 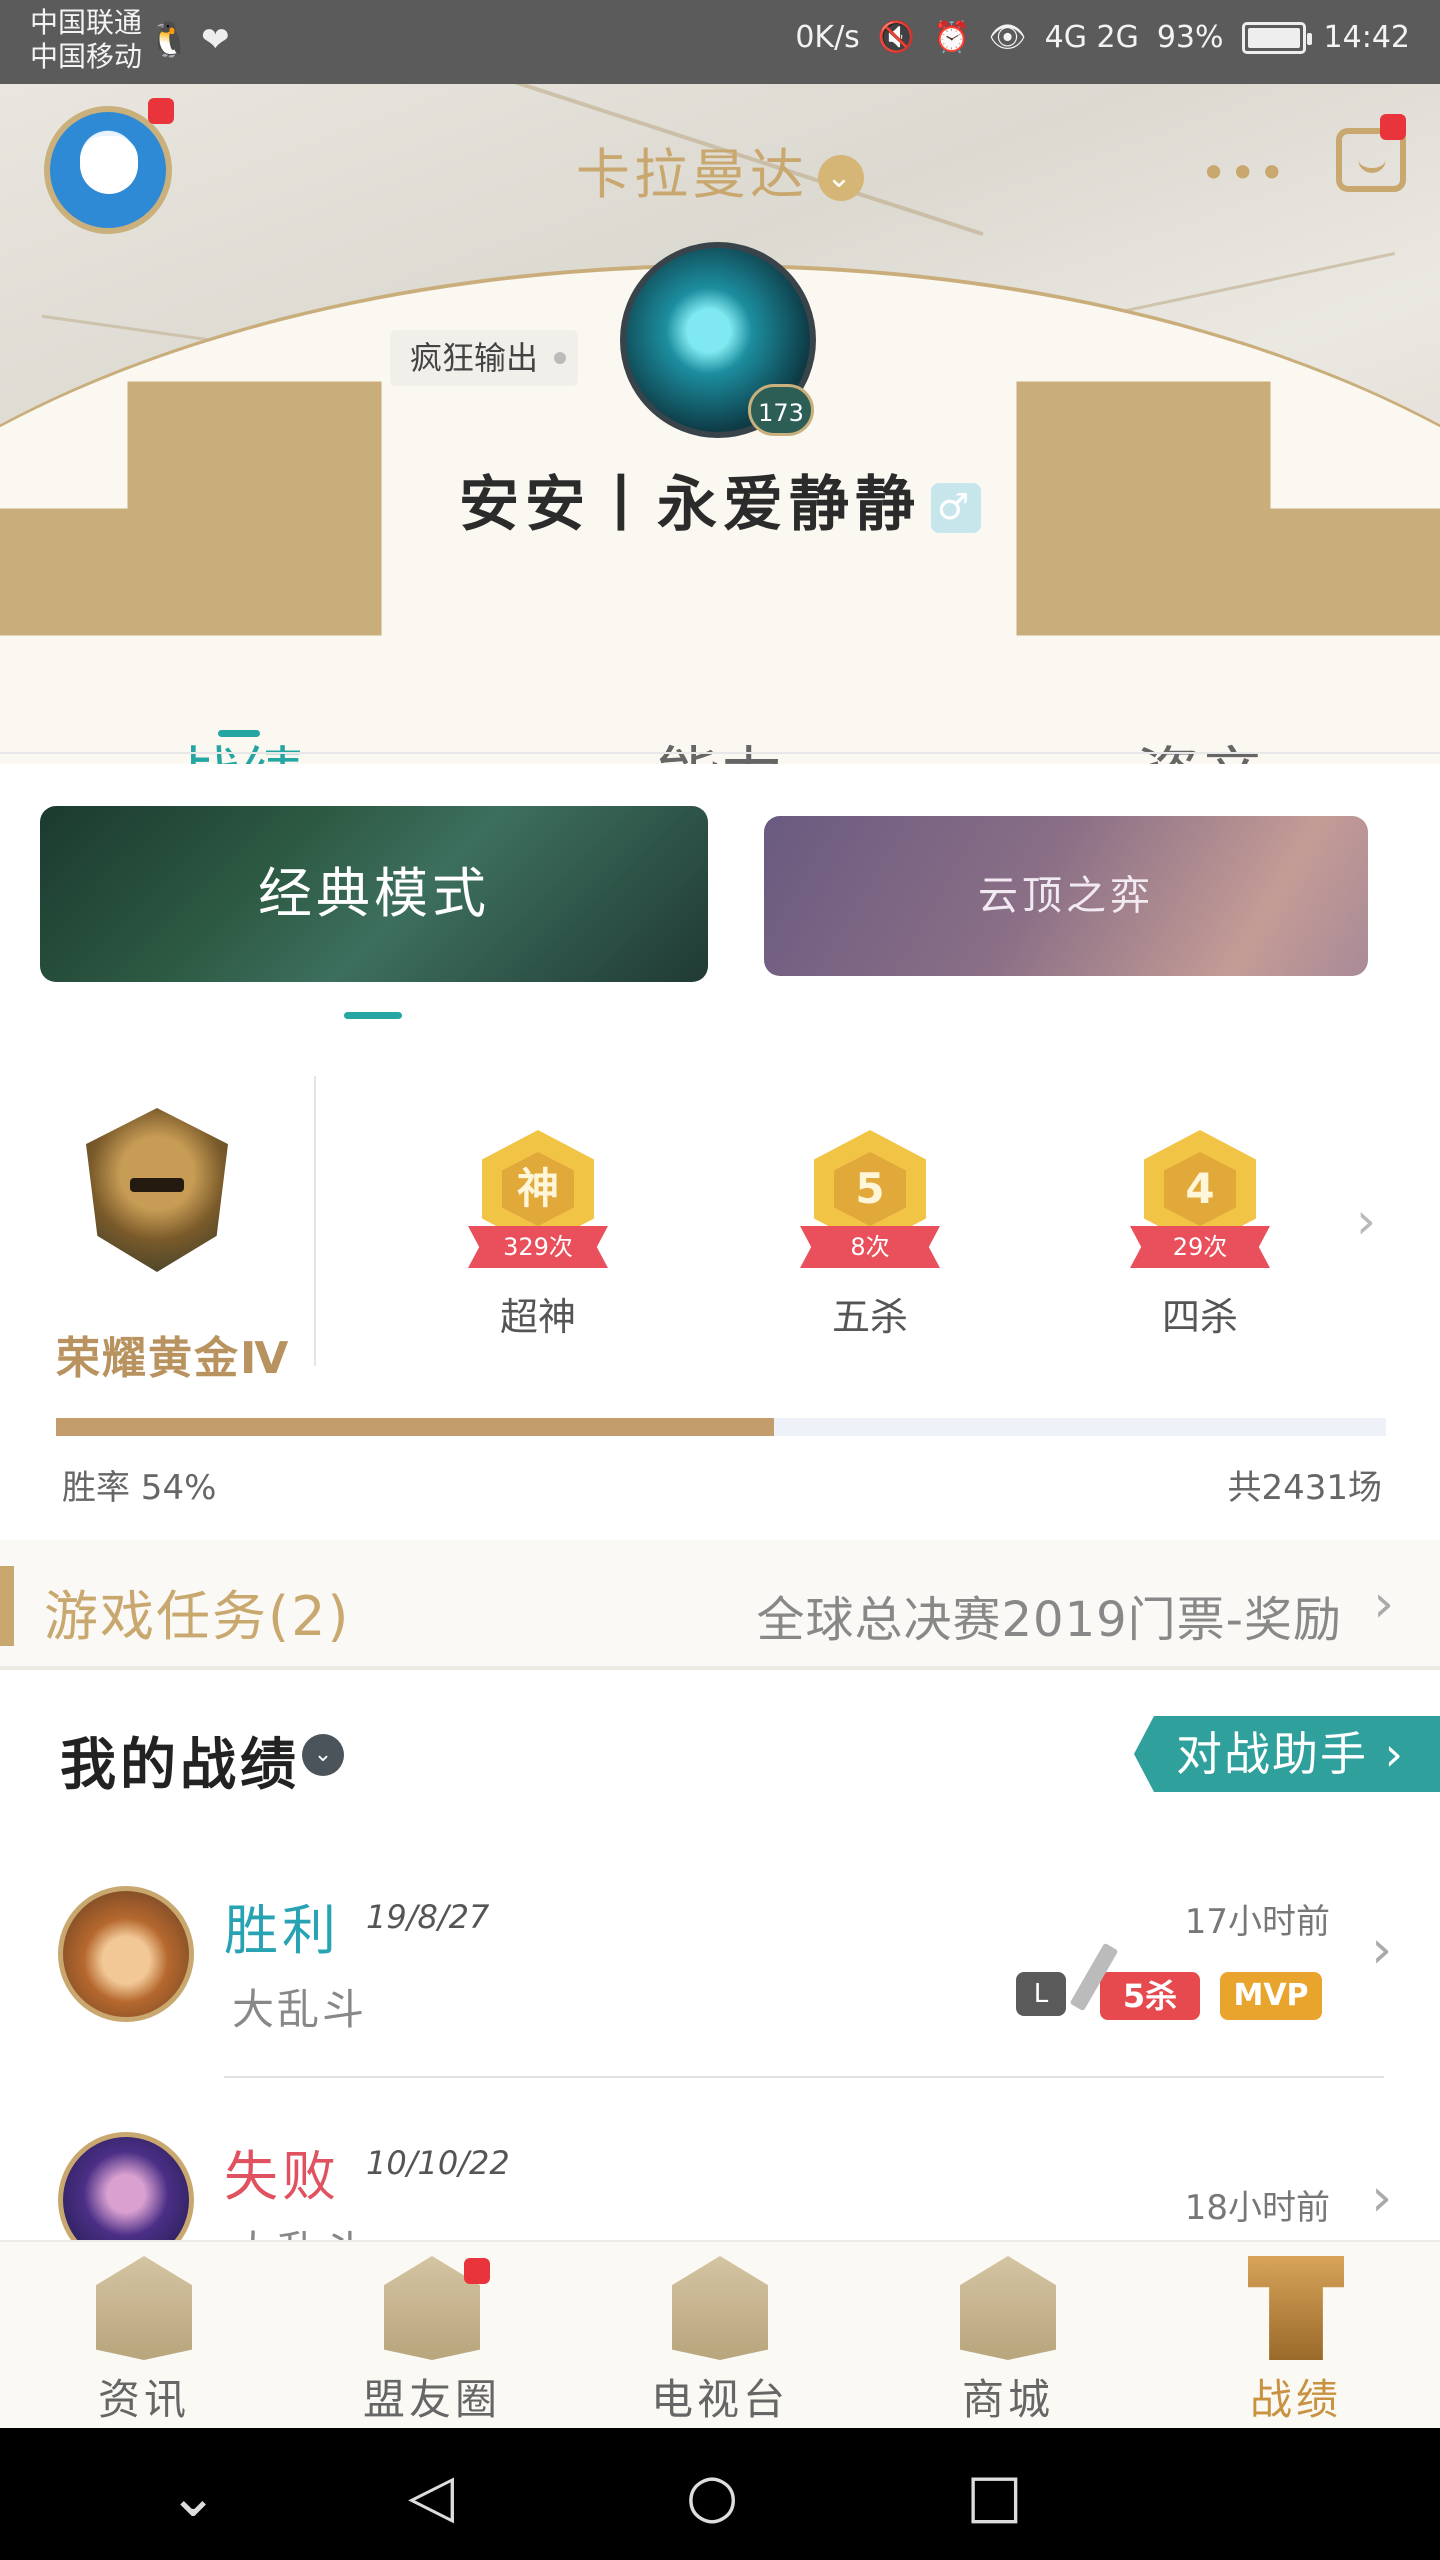 What do you see at coordinates (537, 1317) in the screenshot?
I see `badge-name: 超神` at bounding box center [537, 1317].